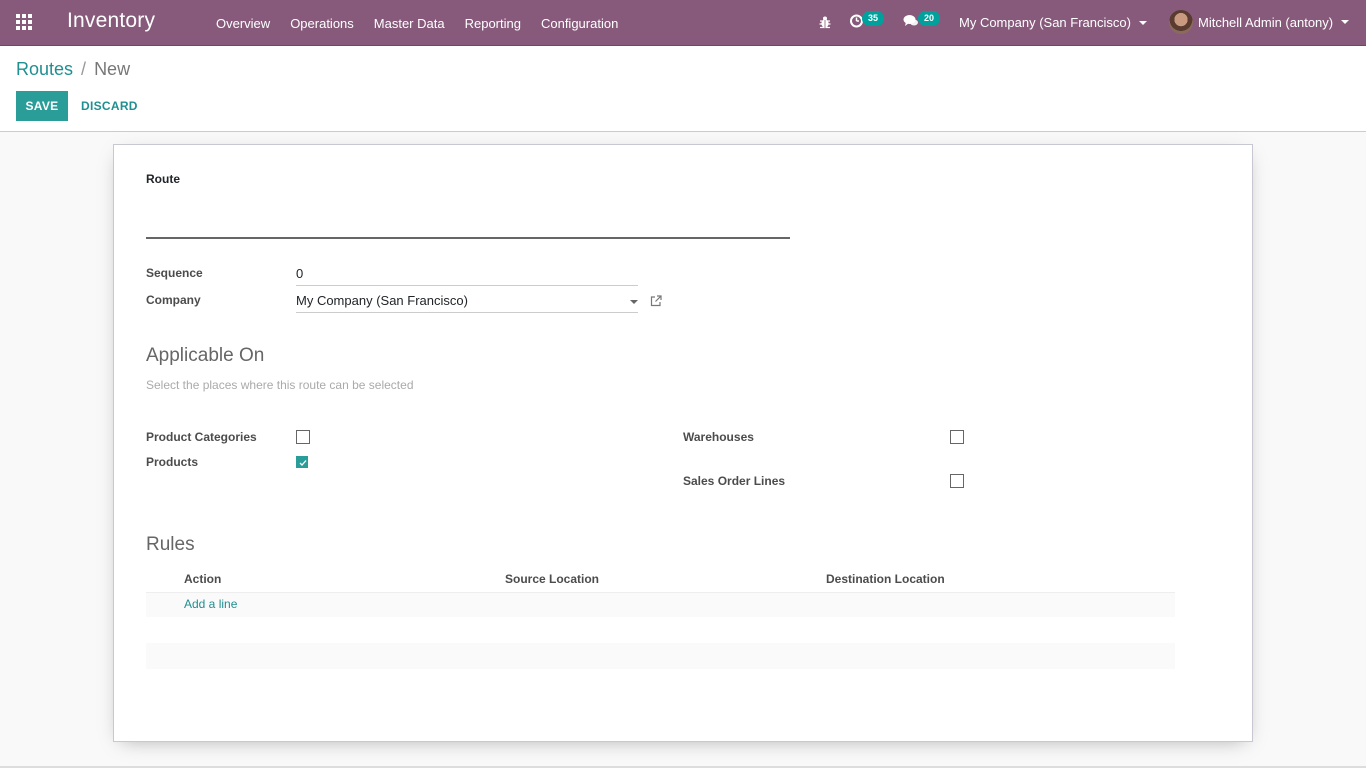 Image resolution: width=1366 pixels, height=768 pixels. What do you see at coordinates (660, 605) in the screenshot?
I see `add-line-row: Add a line` at bounding box center [660, 605].